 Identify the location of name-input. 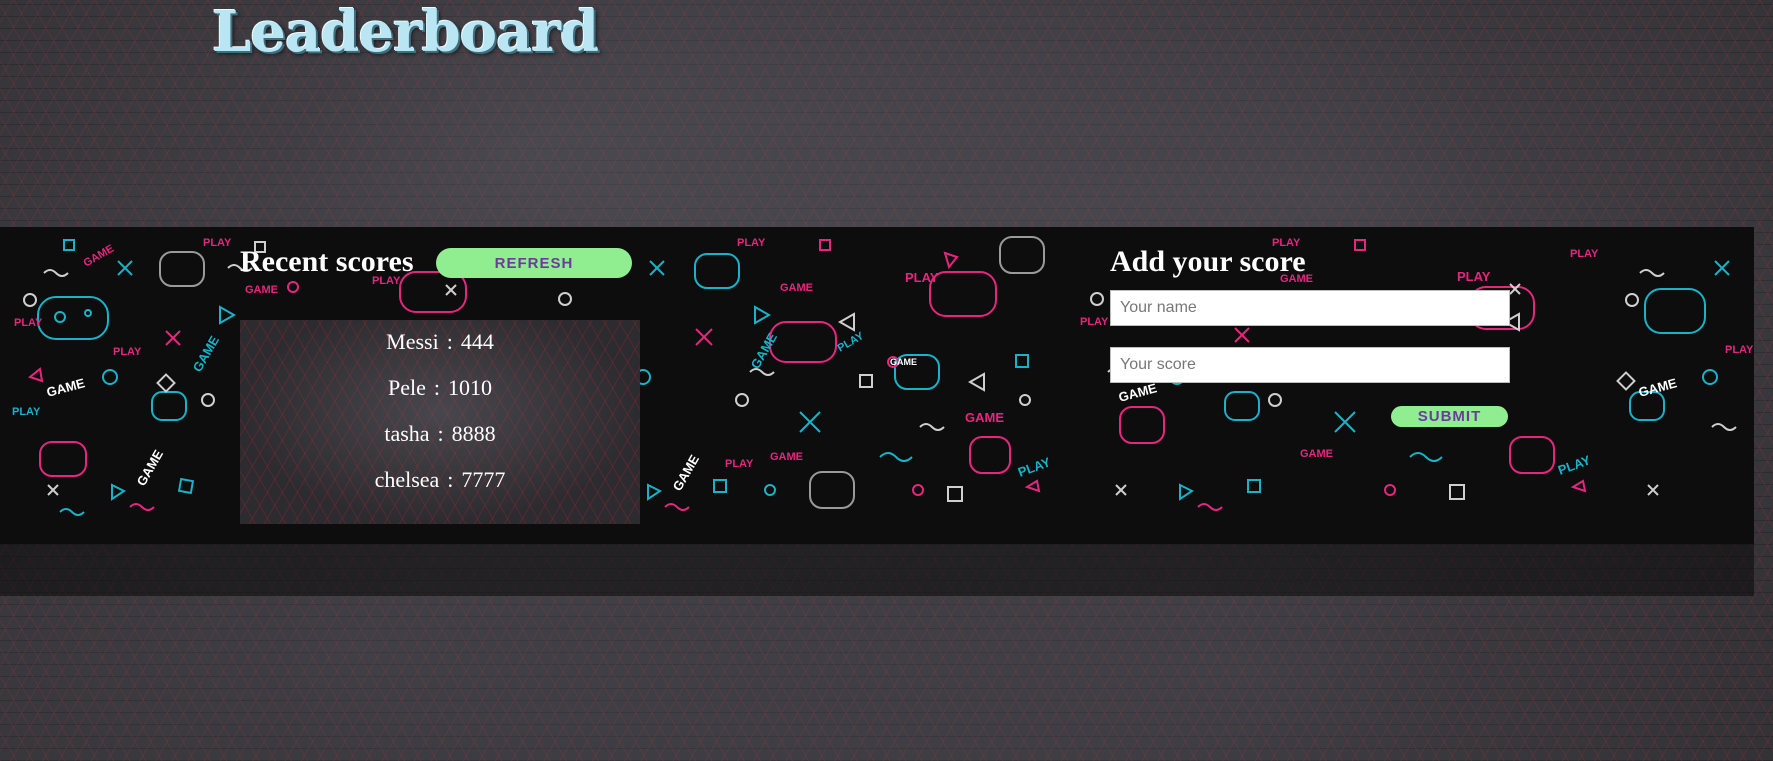
(1310, 308).